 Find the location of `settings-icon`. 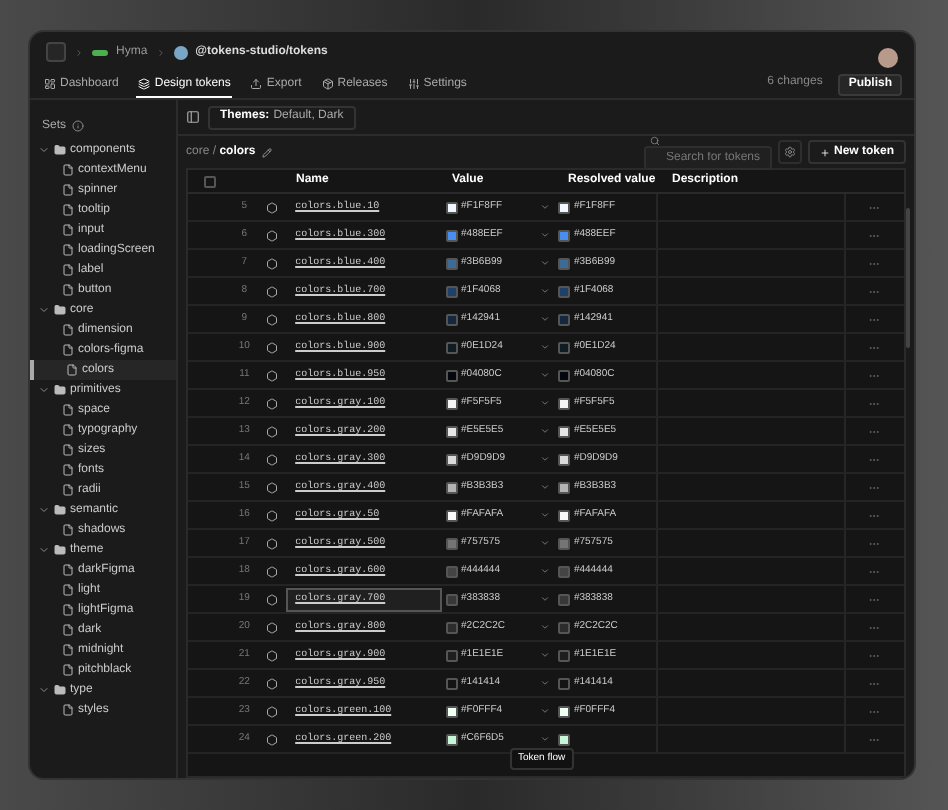

settings-icon is located at coordinates (789, 152).